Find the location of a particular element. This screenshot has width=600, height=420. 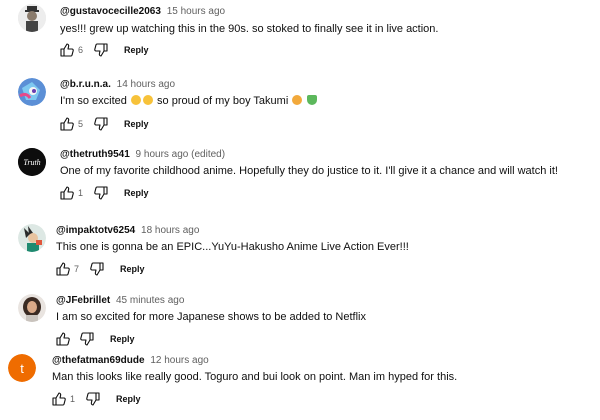

comment-header: @thefatman69dude 12 hours ago is located at coordinates (130, 360).